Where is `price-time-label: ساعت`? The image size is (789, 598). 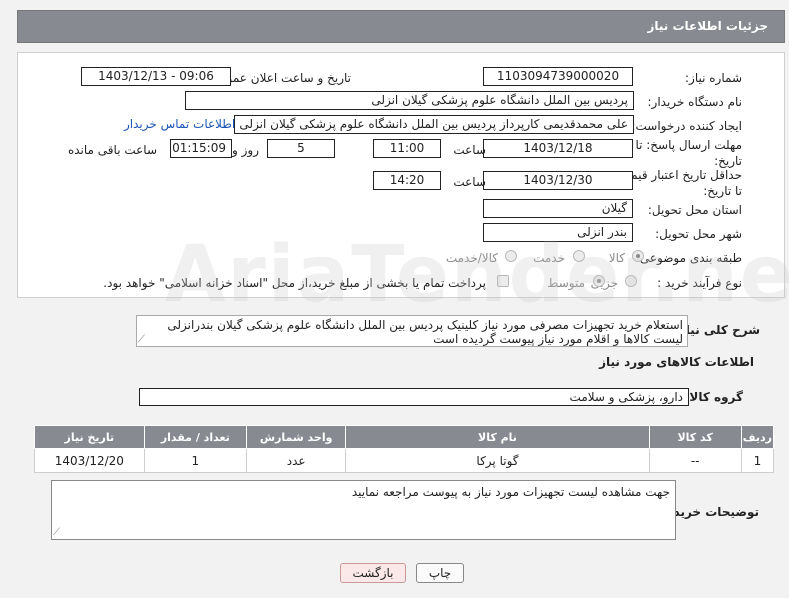 price-time-label: ساعت is located at coordinates (469, 182).